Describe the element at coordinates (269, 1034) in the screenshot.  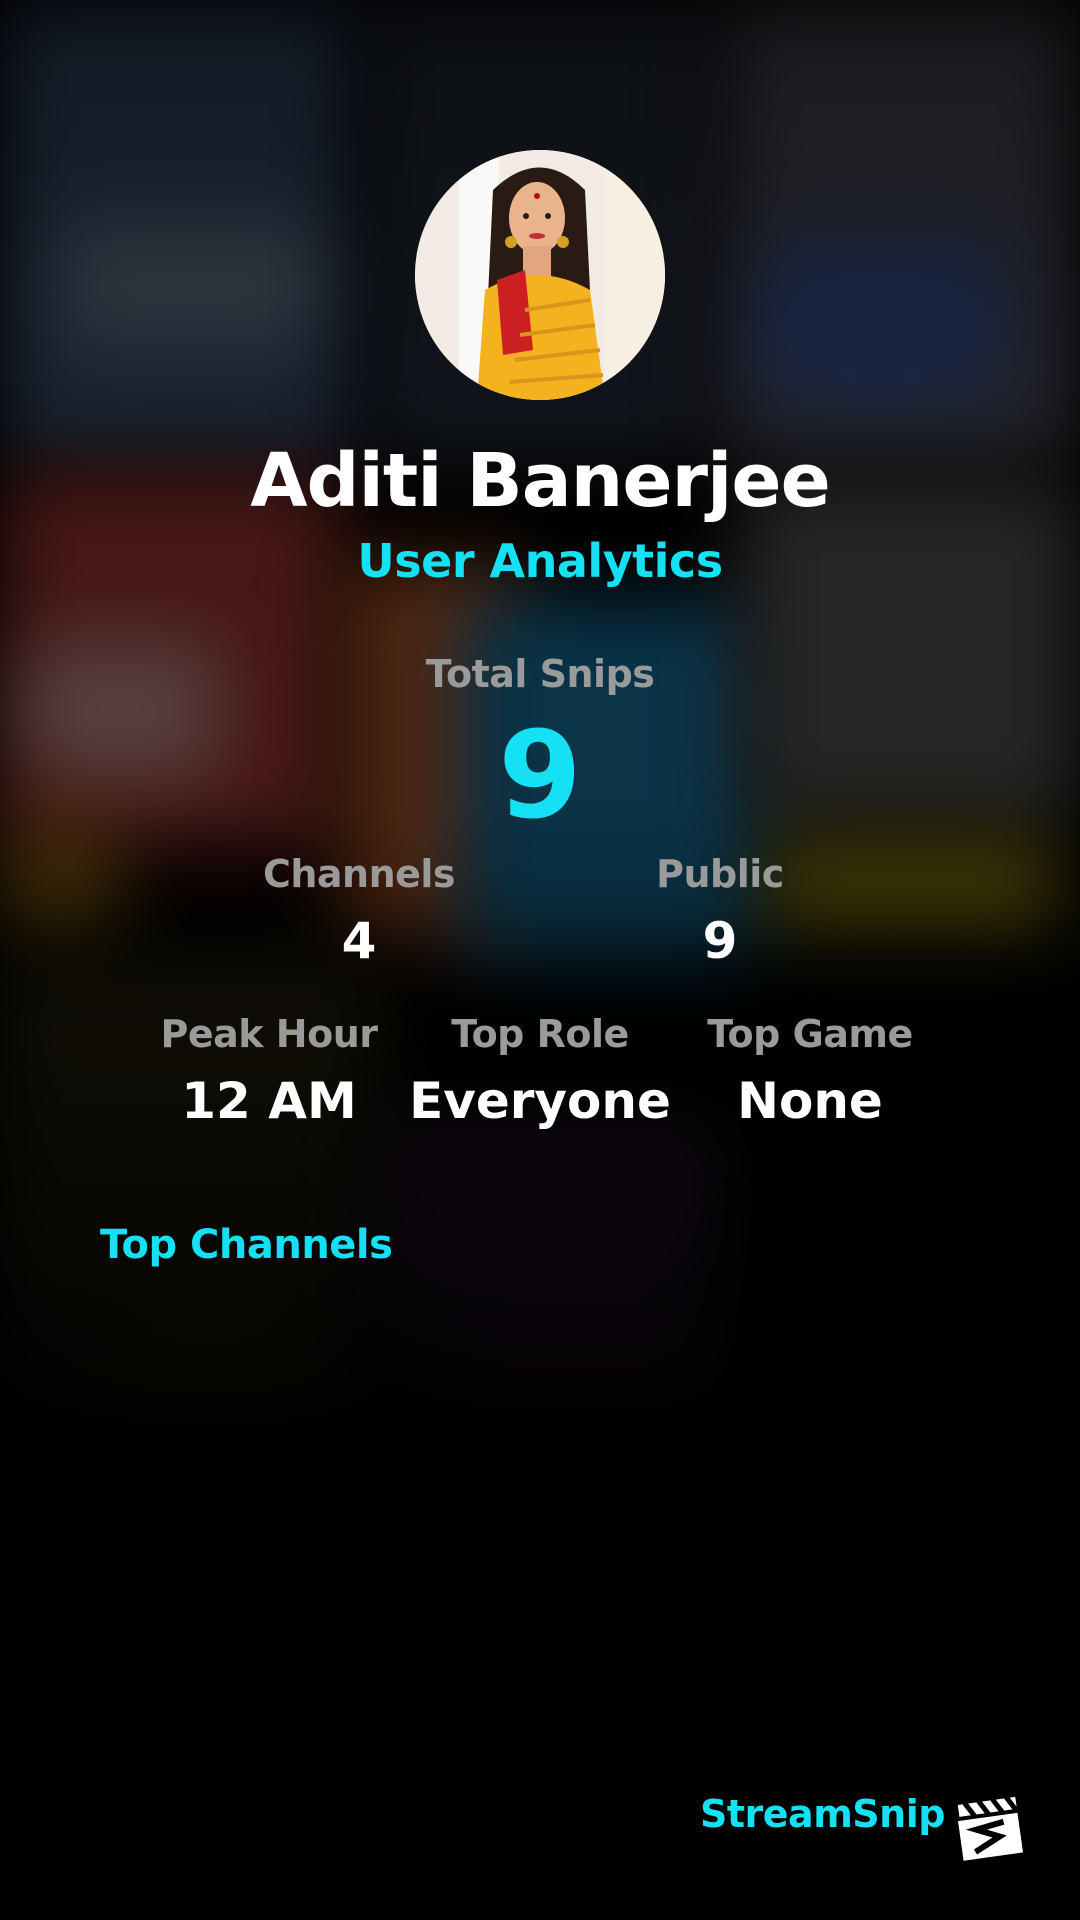
I see `peak-hour-label: Peak Hour` at that location.